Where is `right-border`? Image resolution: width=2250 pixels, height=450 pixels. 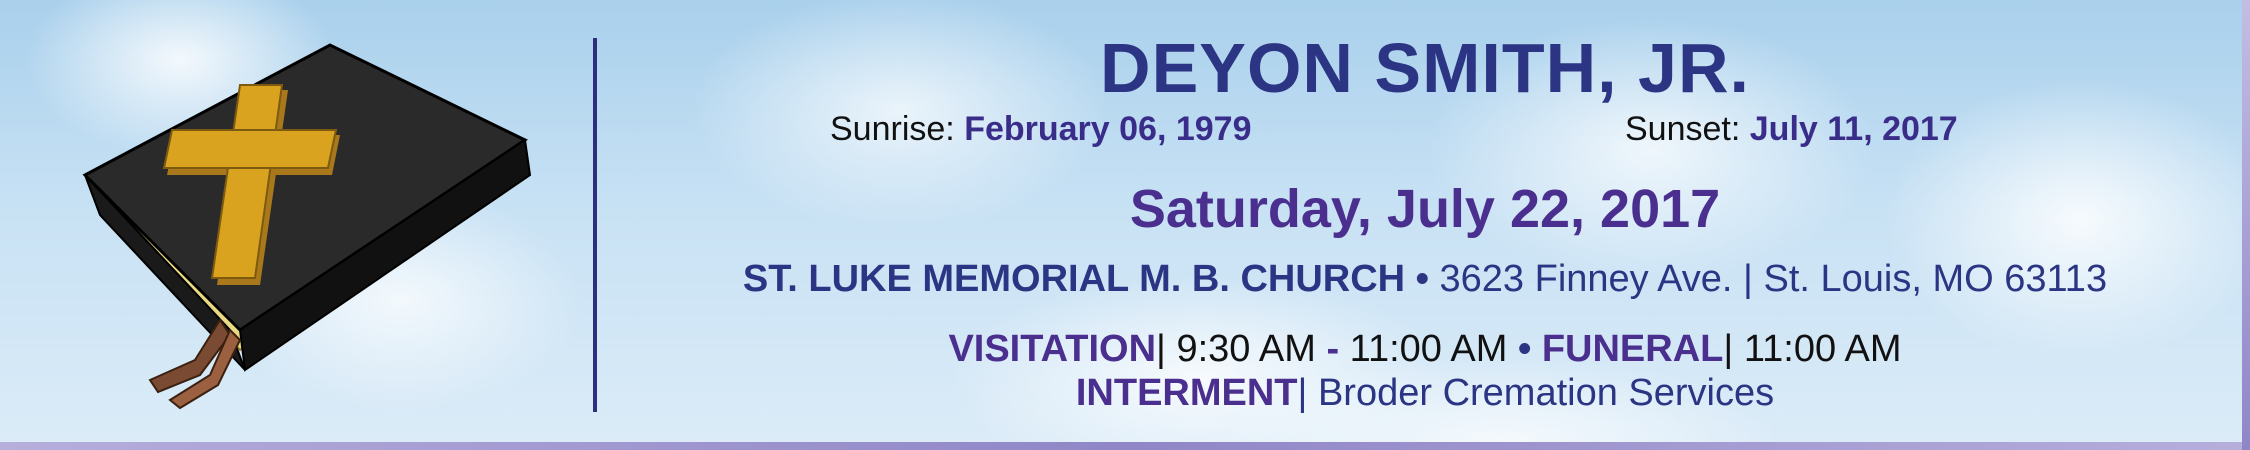
right-border is located at coordinates (2246, 225).